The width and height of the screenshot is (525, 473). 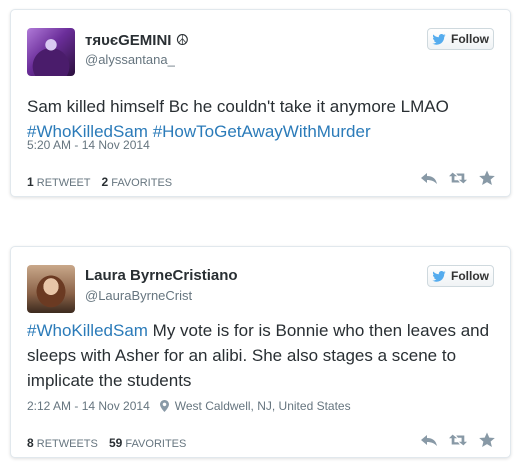 I want to click on timestamp-link: 2:12 AM - 14 Nov 2014, so click(x=88, y=406).